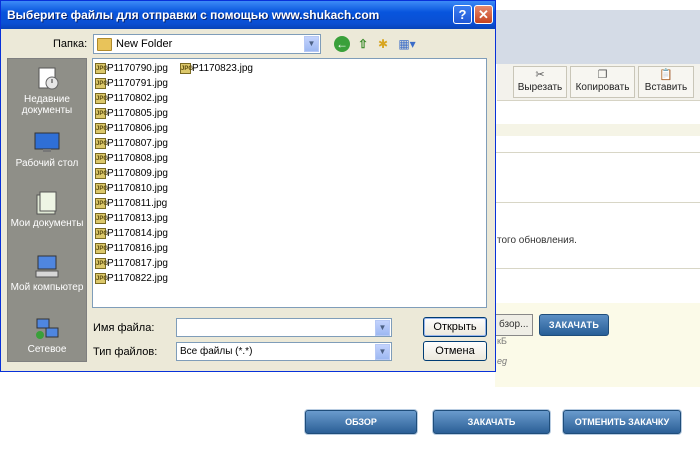 This screenshot has height=454, width=700. What do you see at coordinates (284, 351) in the screenshot?
I see `filetype-select: Все файлы (*.*) ▼` at bounding box center [284, 351].